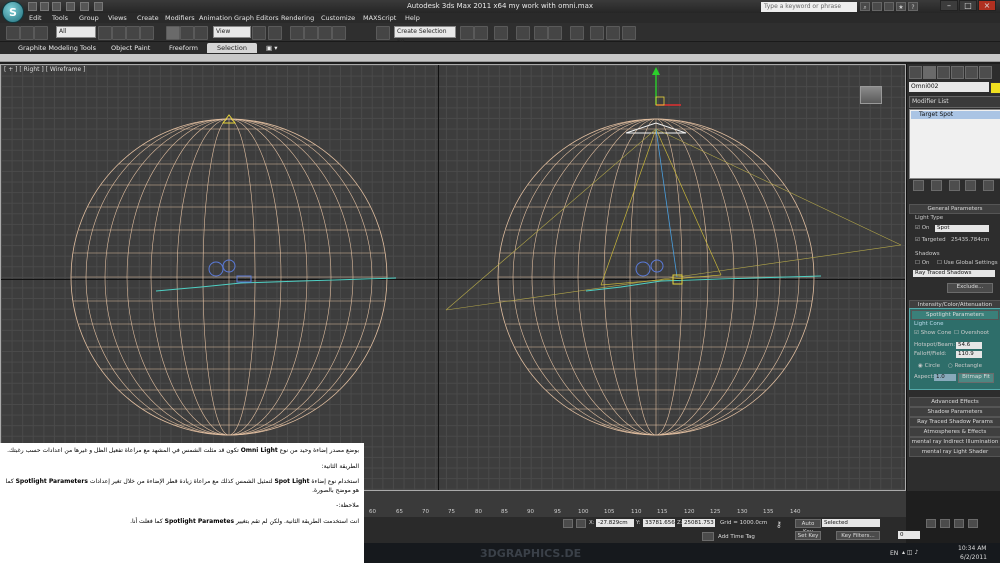 The width and height of the screenshot is (1000, 563). What do you see at coordinates (945, 377) in the screenshot?
I see `aspect-field: 1.0` at bounding box center [945, 377].